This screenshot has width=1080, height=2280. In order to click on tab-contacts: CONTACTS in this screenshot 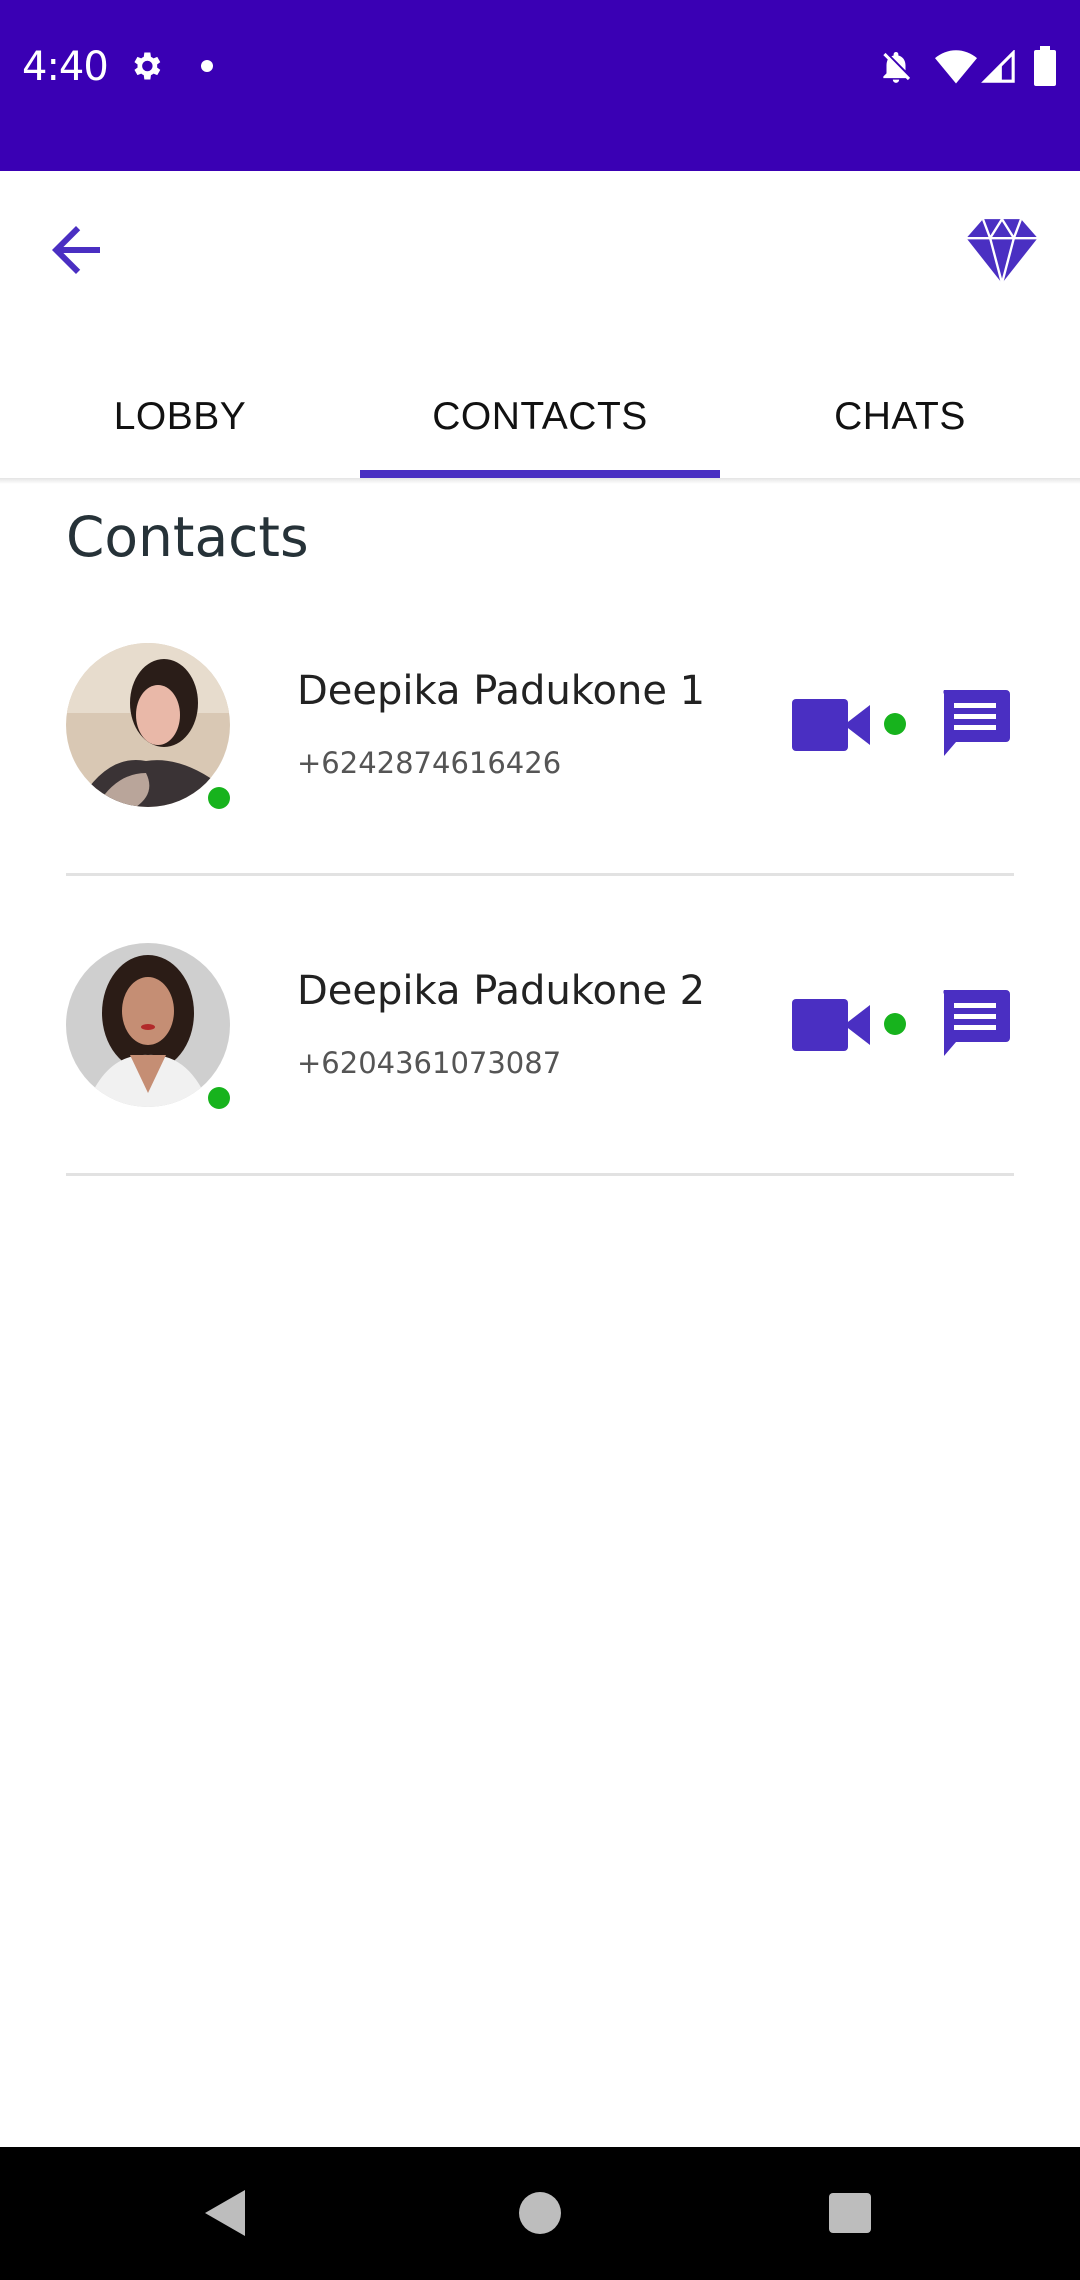, I will do `click(540, 417)`.